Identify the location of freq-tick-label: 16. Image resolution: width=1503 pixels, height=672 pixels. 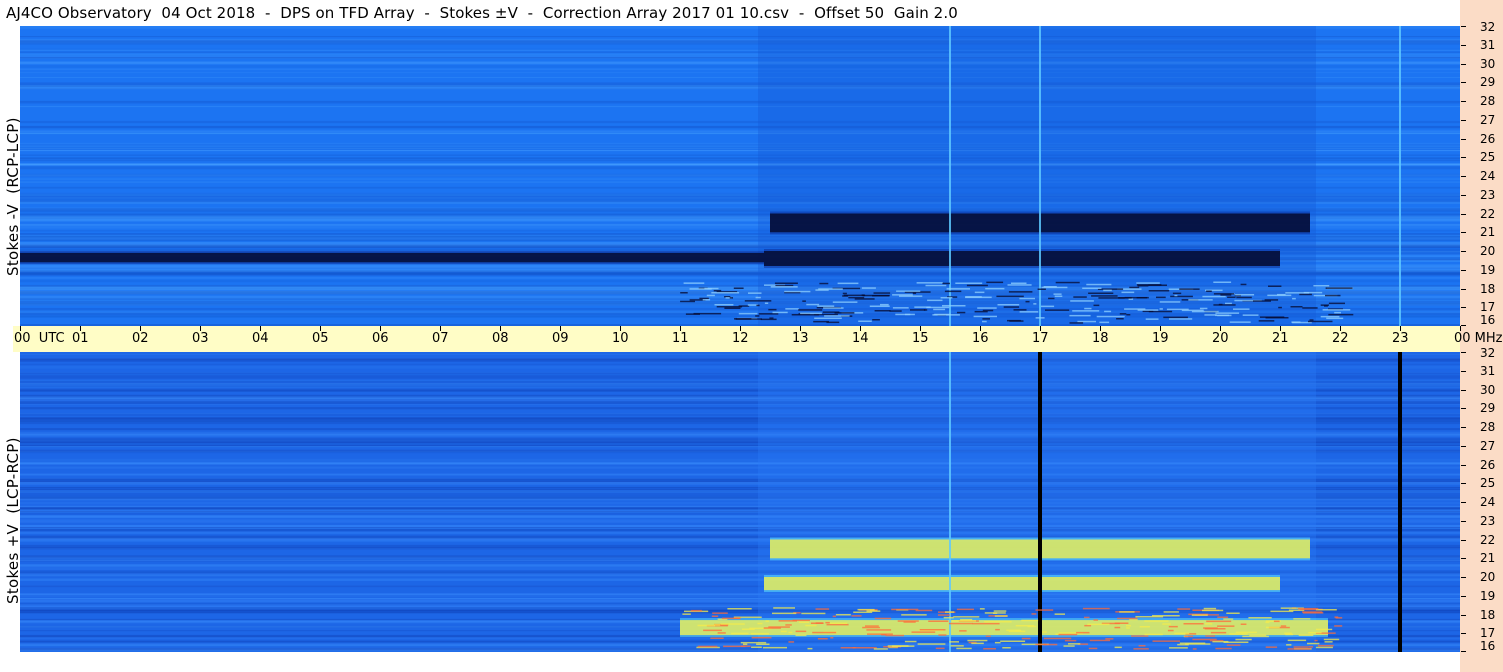
(1488, 646).